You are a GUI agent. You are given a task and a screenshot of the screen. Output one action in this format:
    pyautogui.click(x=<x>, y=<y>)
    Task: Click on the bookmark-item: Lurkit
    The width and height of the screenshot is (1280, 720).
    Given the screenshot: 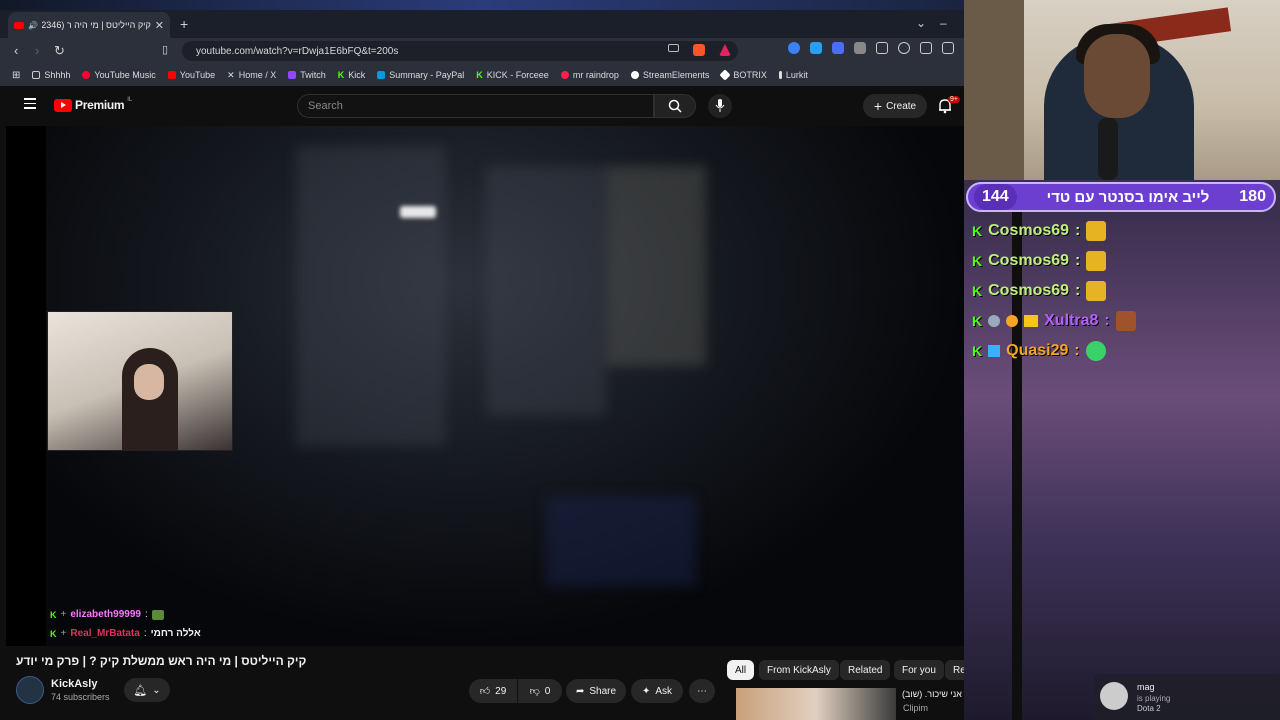 What is the action you would take?
    pyautogui.click(x=793, y=75)
    